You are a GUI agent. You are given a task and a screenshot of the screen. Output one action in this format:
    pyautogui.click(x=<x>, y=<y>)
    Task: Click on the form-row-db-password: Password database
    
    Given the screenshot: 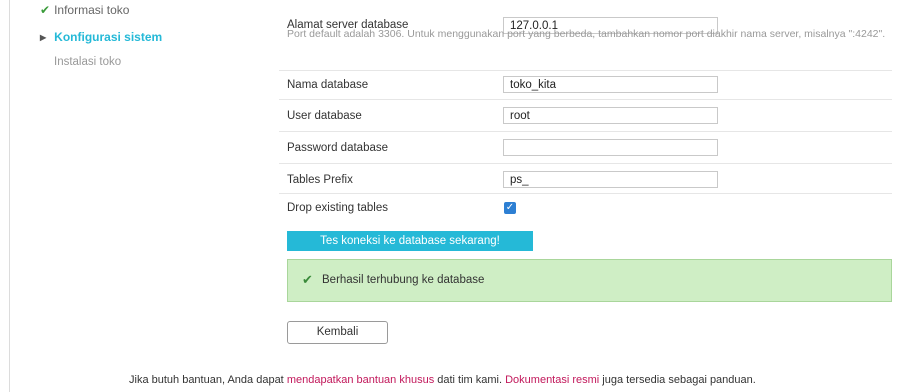 What is the action you would take?
    pyautogui.click(x=585, y=147)
    